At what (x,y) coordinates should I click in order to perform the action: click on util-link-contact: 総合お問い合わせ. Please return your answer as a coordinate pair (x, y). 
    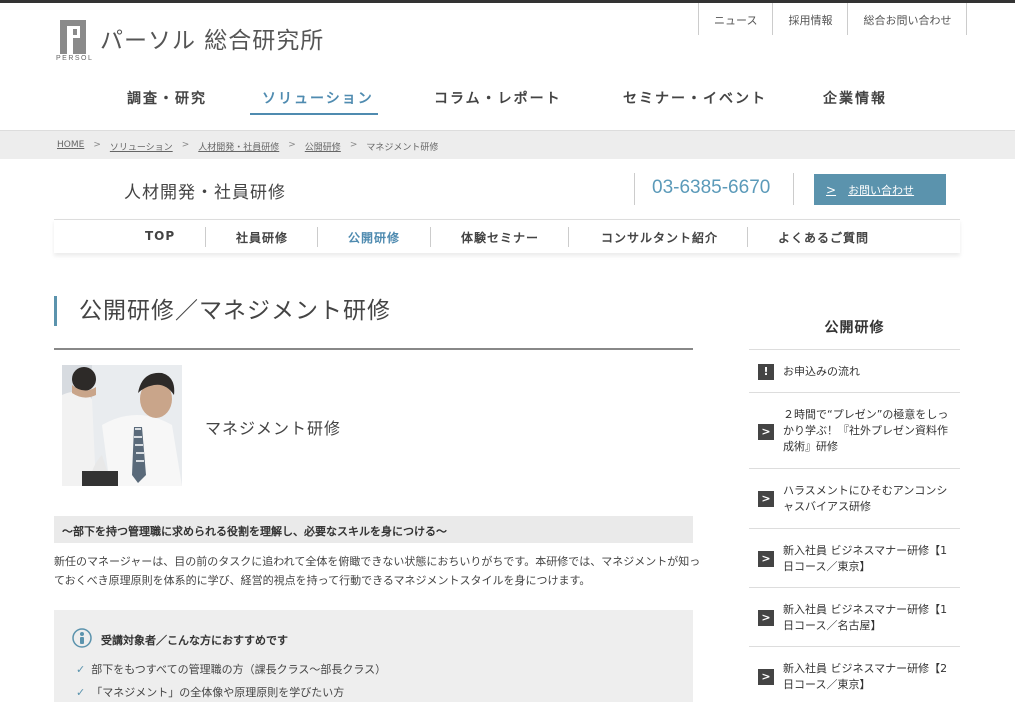
    Looking at the image, I should click on (907, 19).